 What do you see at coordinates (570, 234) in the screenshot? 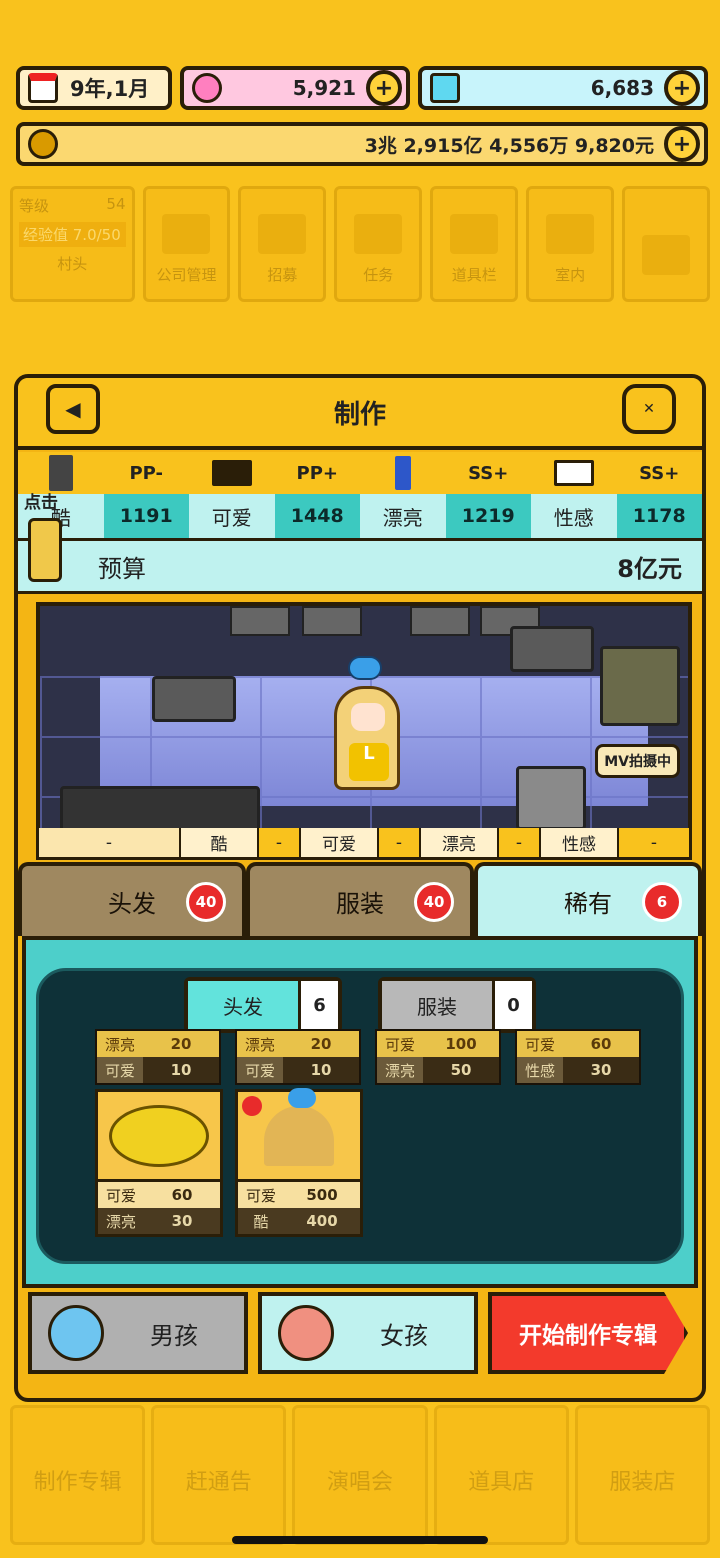
I see `paint-roller-icon` at bounding box center [570, 234].